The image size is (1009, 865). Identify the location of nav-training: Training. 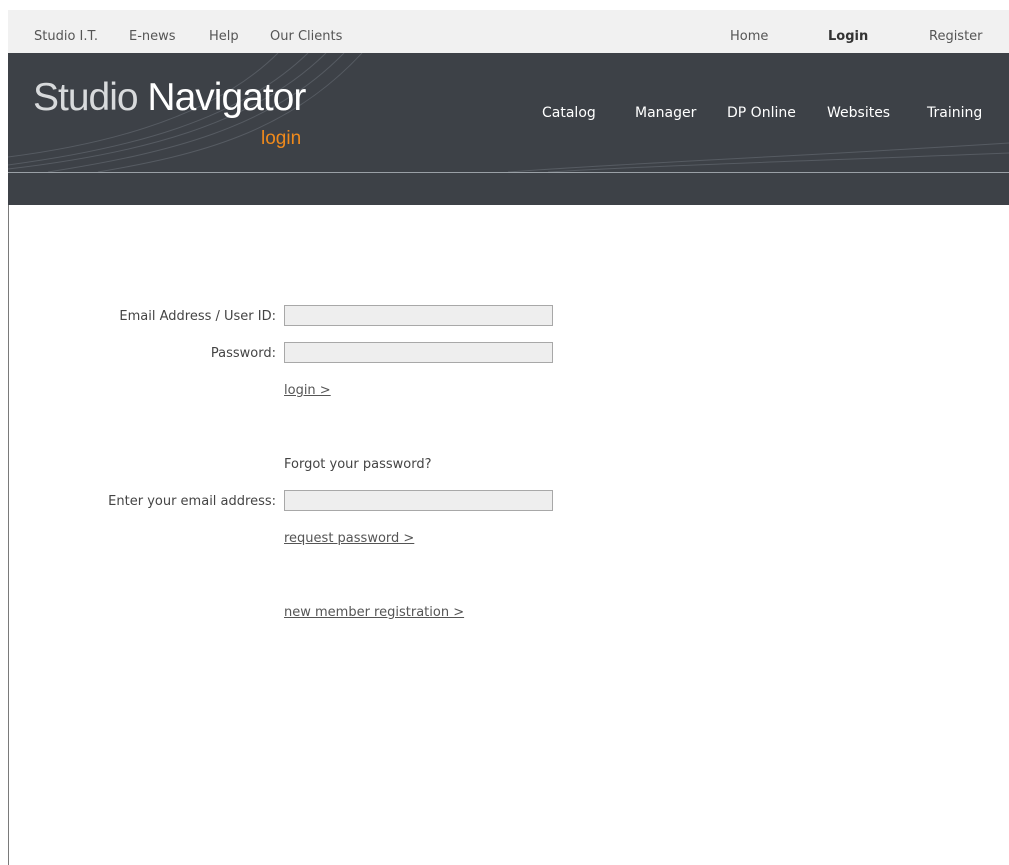
(954, 113).